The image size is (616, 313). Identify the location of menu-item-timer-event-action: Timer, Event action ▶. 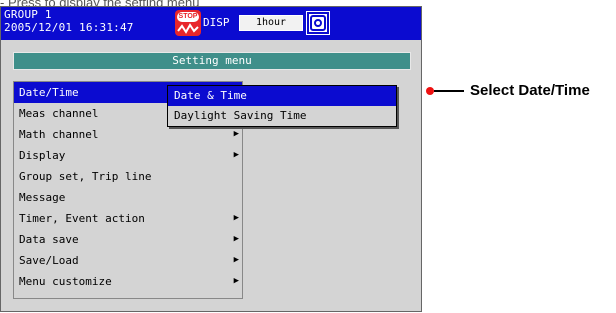
(128, 218).